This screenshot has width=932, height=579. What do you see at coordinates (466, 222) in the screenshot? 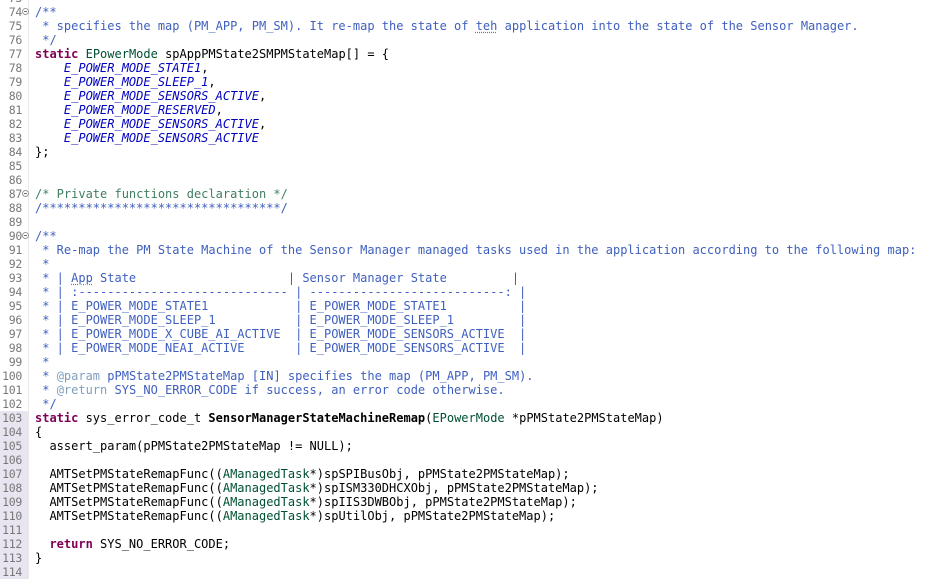
I see `code-line: 89` at bounding box center [466, 222].